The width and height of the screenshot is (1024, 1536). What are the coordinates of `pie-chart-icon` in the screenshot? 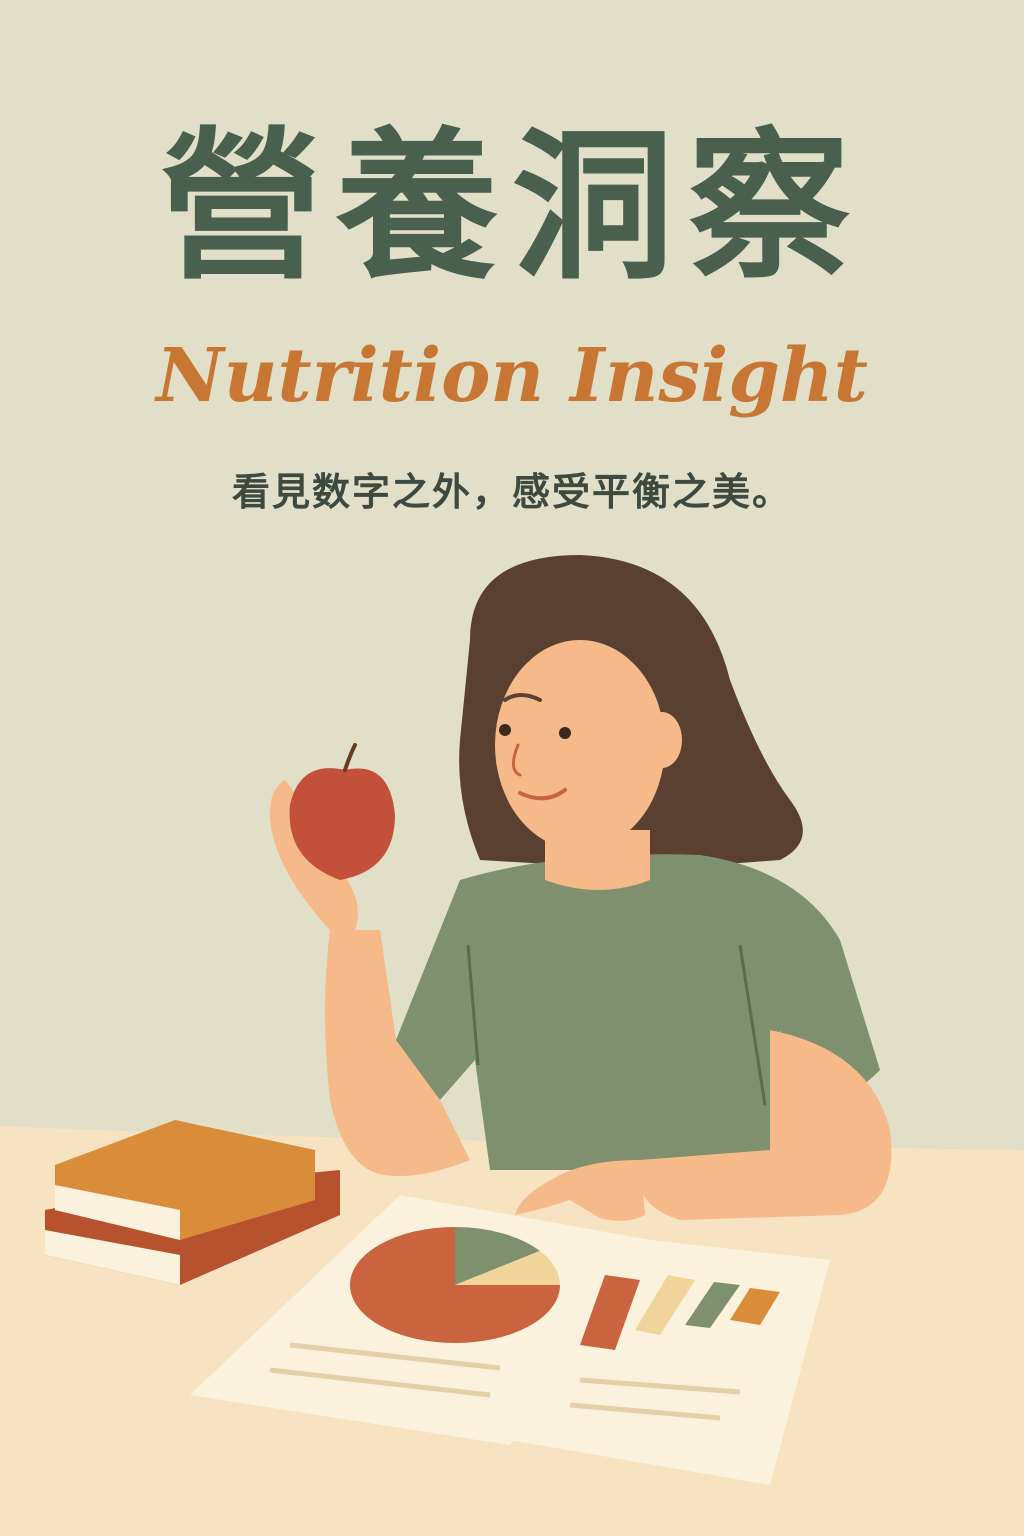 It's located at (455, 1285).